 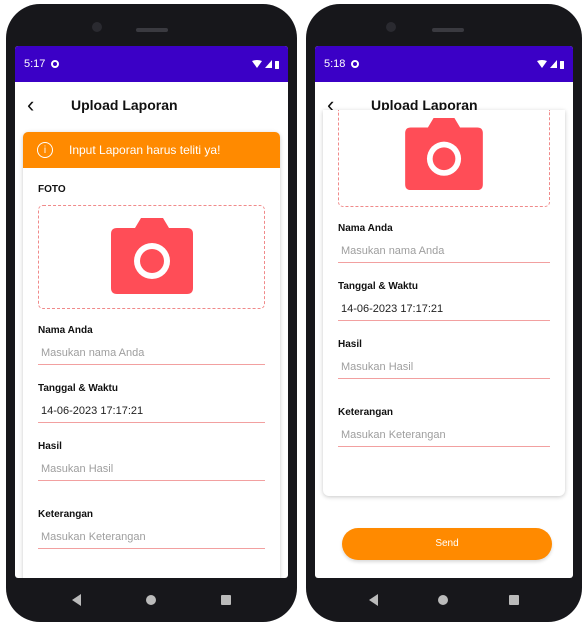 I want to click on info-banner: i Input Laporan harus teliti ya!, so click(x=151, y=150).